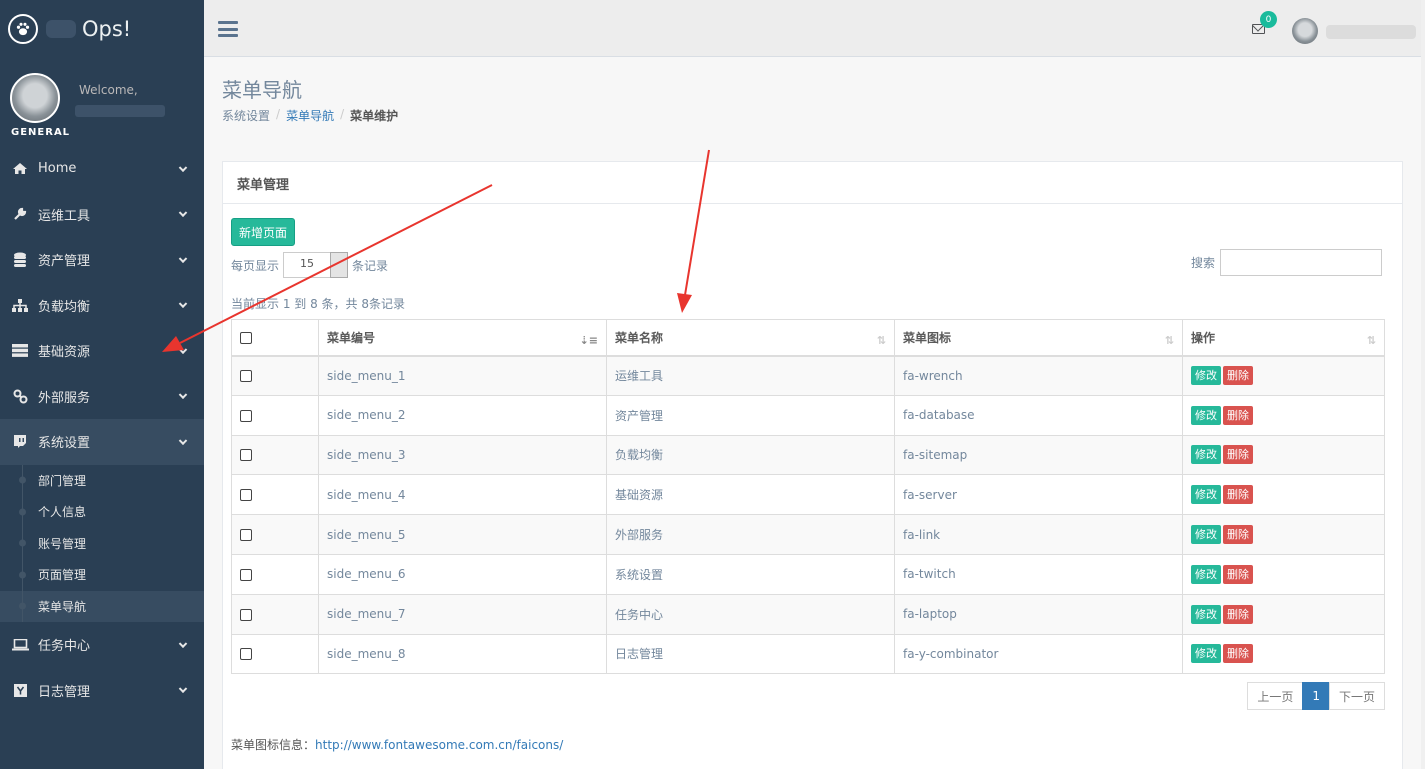  Describe the element at coordinates (808, 654) in the screenshot. I see `table-row: side_menu_8 日志管理 fa-y-combinator 修改 删除` at that location.